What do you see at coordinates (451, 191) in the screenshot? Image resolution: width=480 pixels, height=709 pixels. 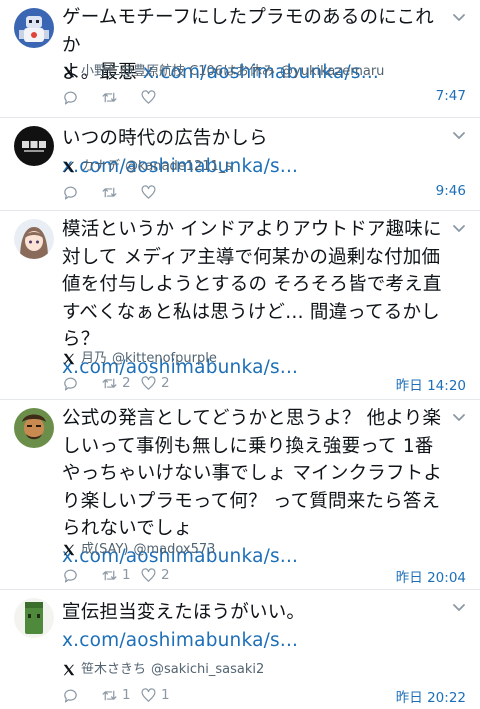 I see `tweet-time: 9:46` at bounding box center [451, 191].